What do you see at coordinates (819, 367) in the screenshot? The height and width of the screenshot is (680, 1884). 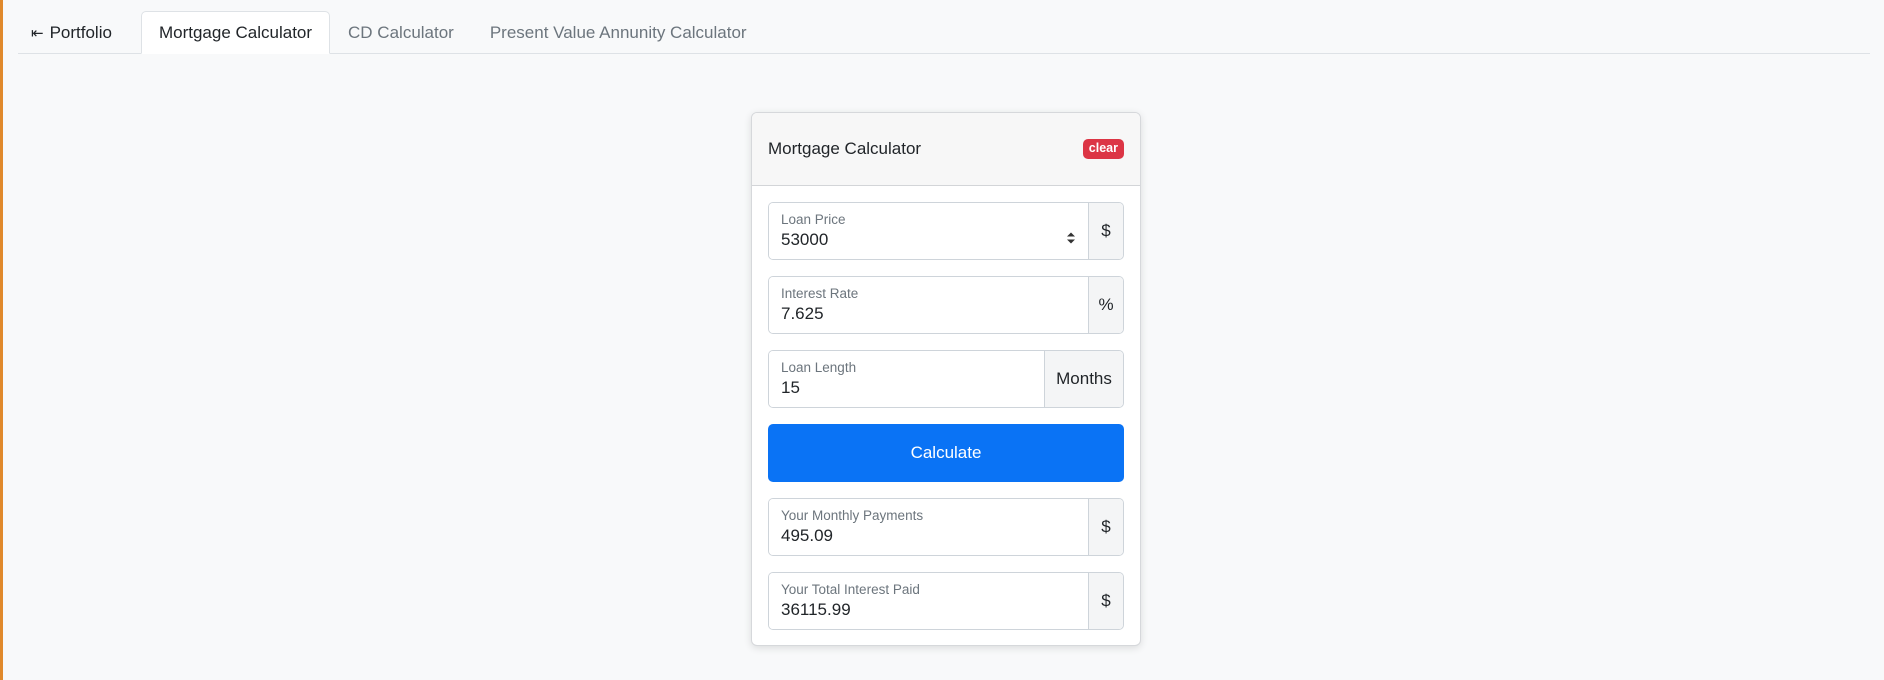 I see `loan-length-label: Loan Length` at bounding box center [819, 367].